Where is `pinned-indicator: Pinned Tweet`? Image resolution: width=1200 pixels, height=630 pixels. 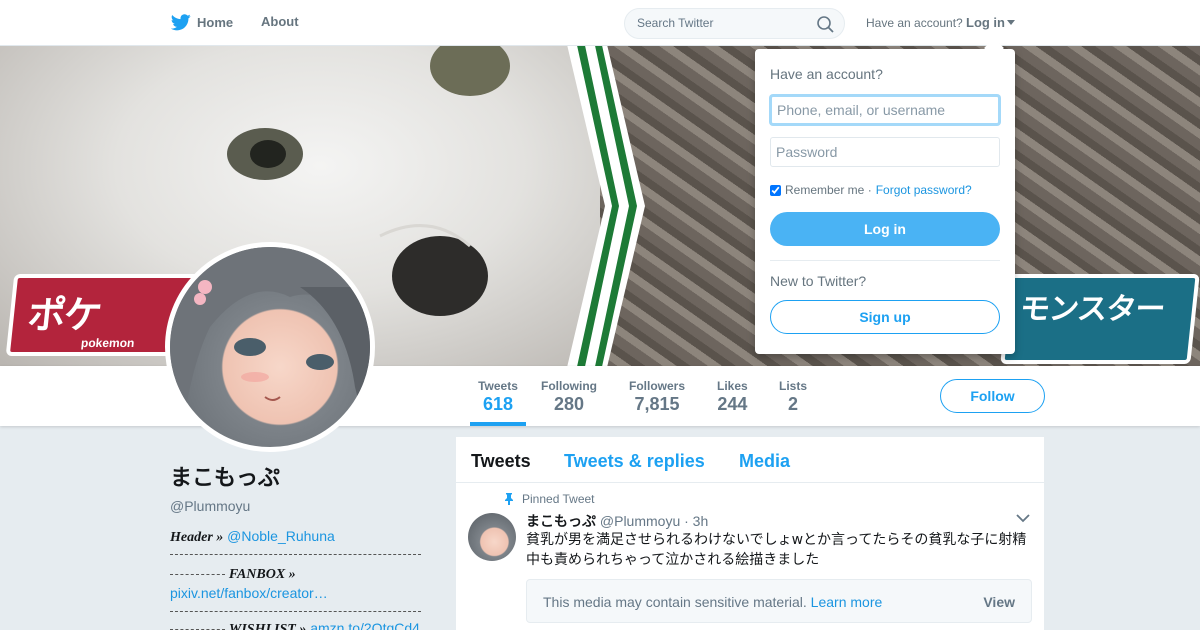 pinned-indicator: Pinned Tweet is located at coordinates (549, 499).